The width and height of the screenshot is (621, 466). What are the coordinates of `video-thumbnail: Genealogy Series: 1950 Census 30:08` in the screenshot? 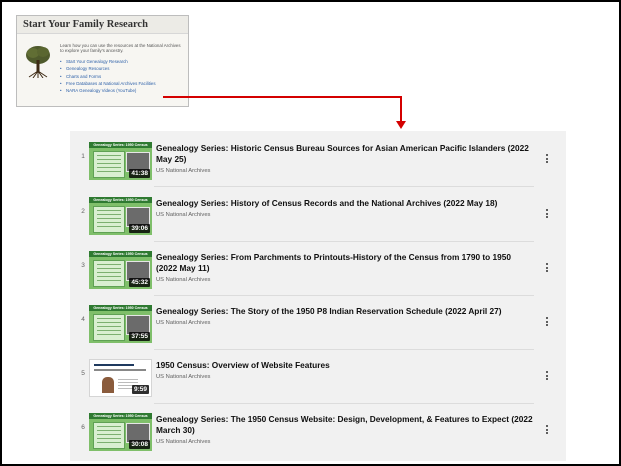 It's located at (120, 432).